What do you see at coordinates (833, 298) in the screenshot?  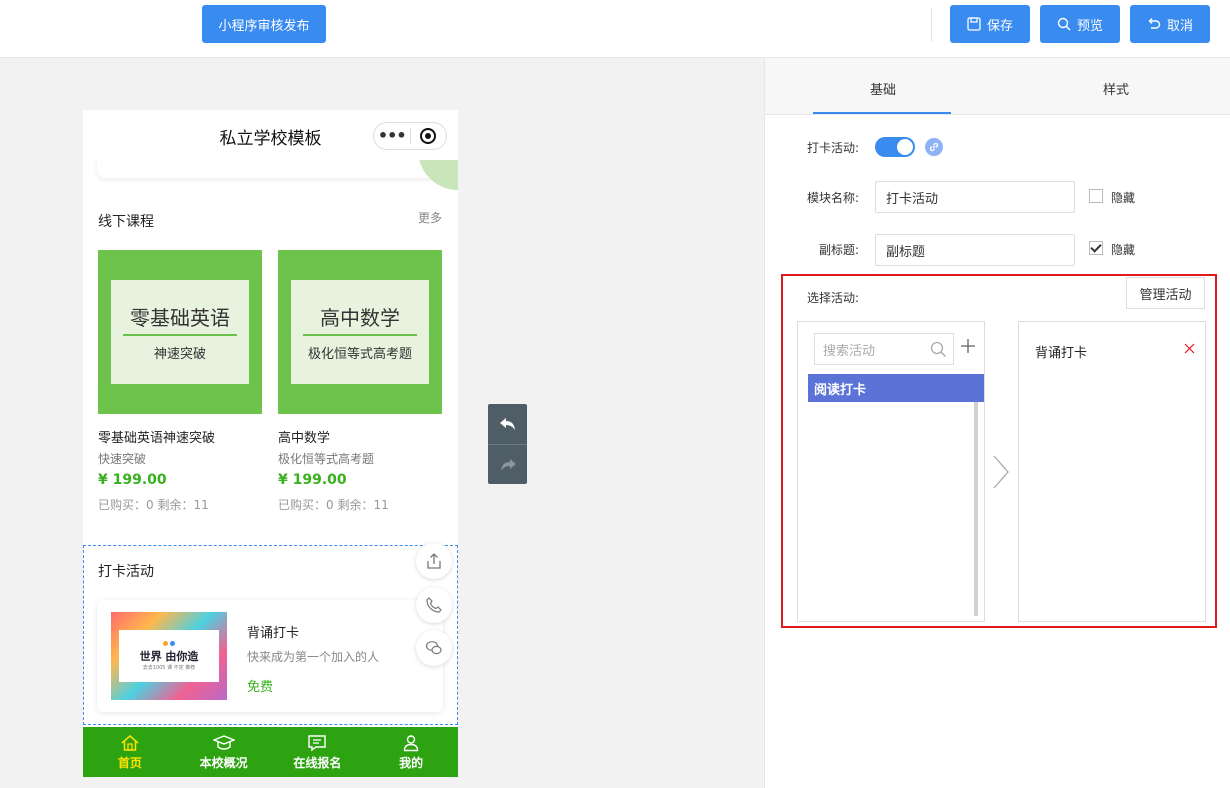 I see `select-activity-label: 选择活动:` at bounding box center [833, 298].